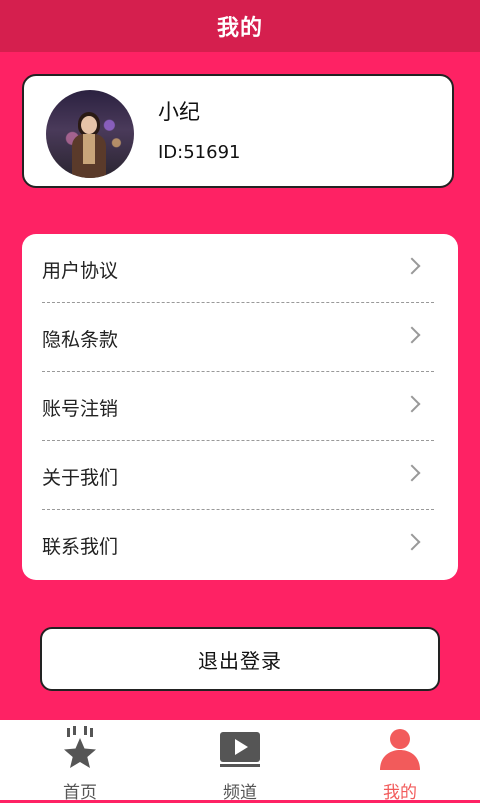  Describe the element at coordinates (199, 152) in the screenshot. I see `user-id: ID:51691` at that location.